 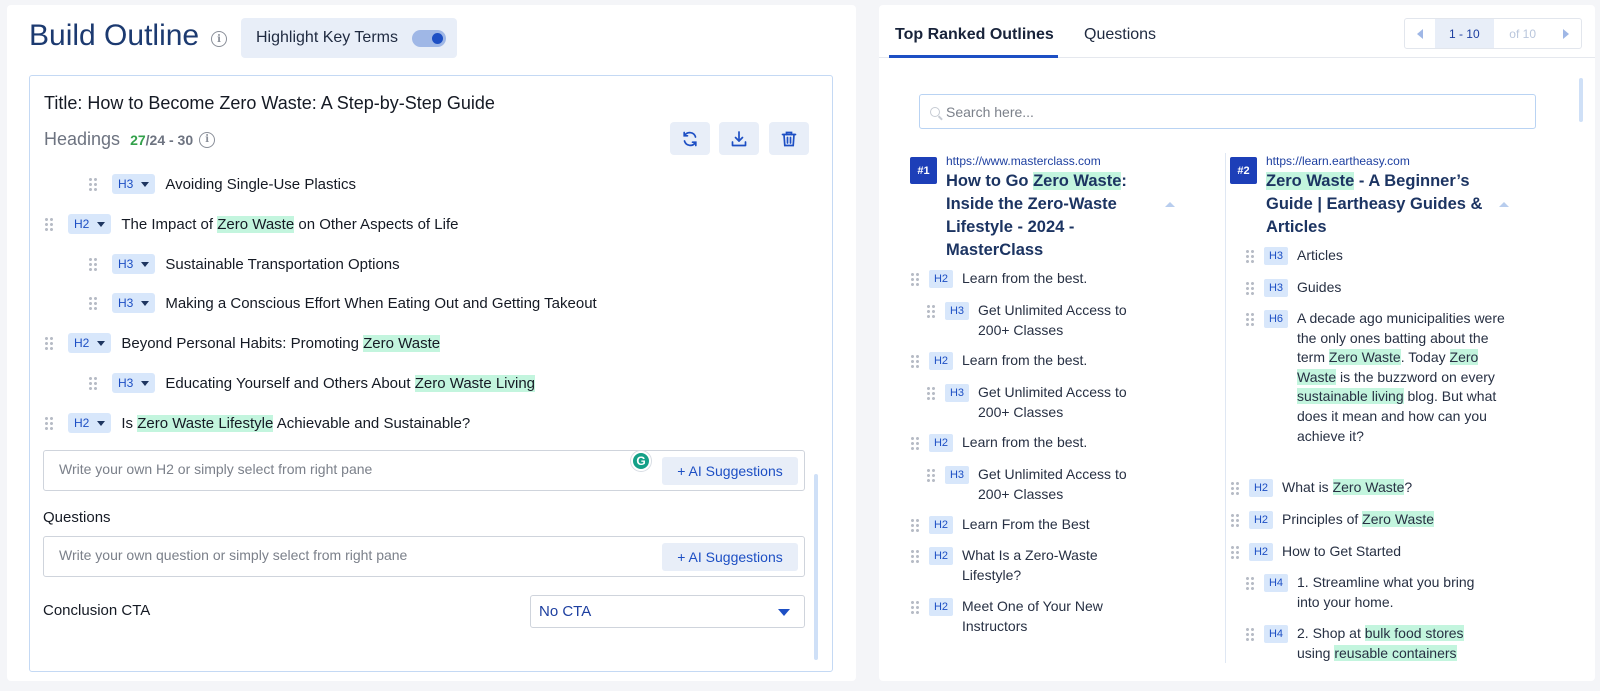 What do you see at coordinates (1052, 484) in the screenshot?
I see `text-segment: Get Unlimited Access to 200+ Classes` at bounding box center [1052, 484].